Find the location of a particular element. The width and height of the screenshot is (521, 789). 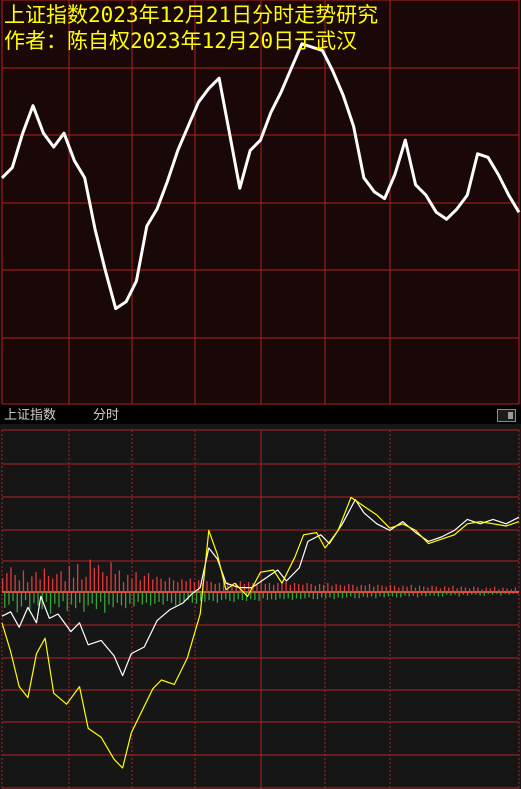

author-line: 作者：陈自权2023年12月20日于武汉 is located at coordinates (181, 41).